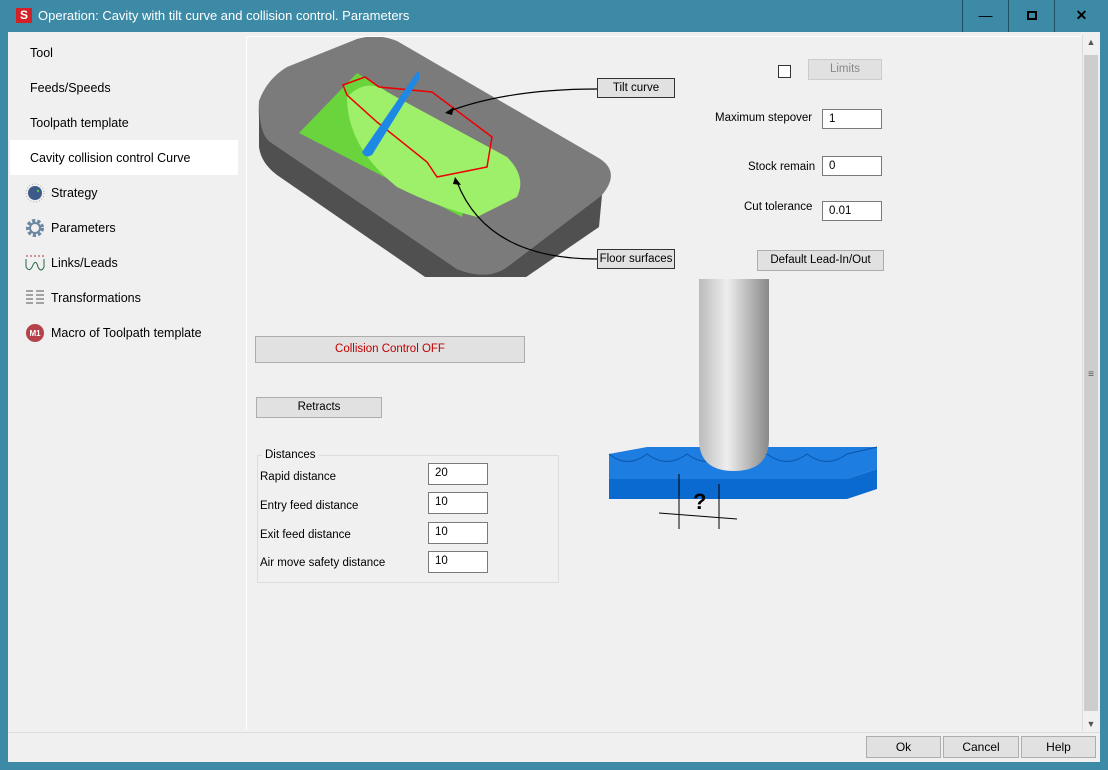 Image resolution: width=1108 pixels, height=770 pixels. I want to click on minimize-button: —, so click(985, 16).